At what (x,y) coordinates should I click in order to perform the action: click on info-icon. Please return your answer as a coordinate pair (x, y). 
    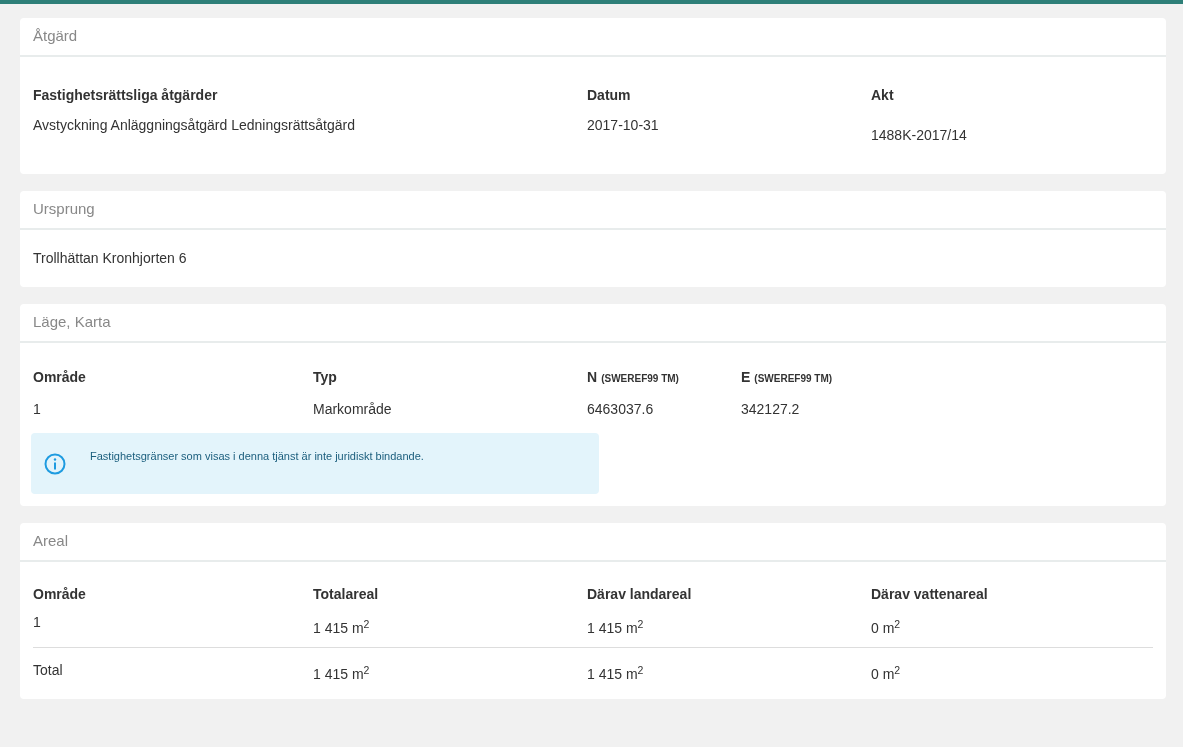
    Looking at the image, I should click on (55, 463).